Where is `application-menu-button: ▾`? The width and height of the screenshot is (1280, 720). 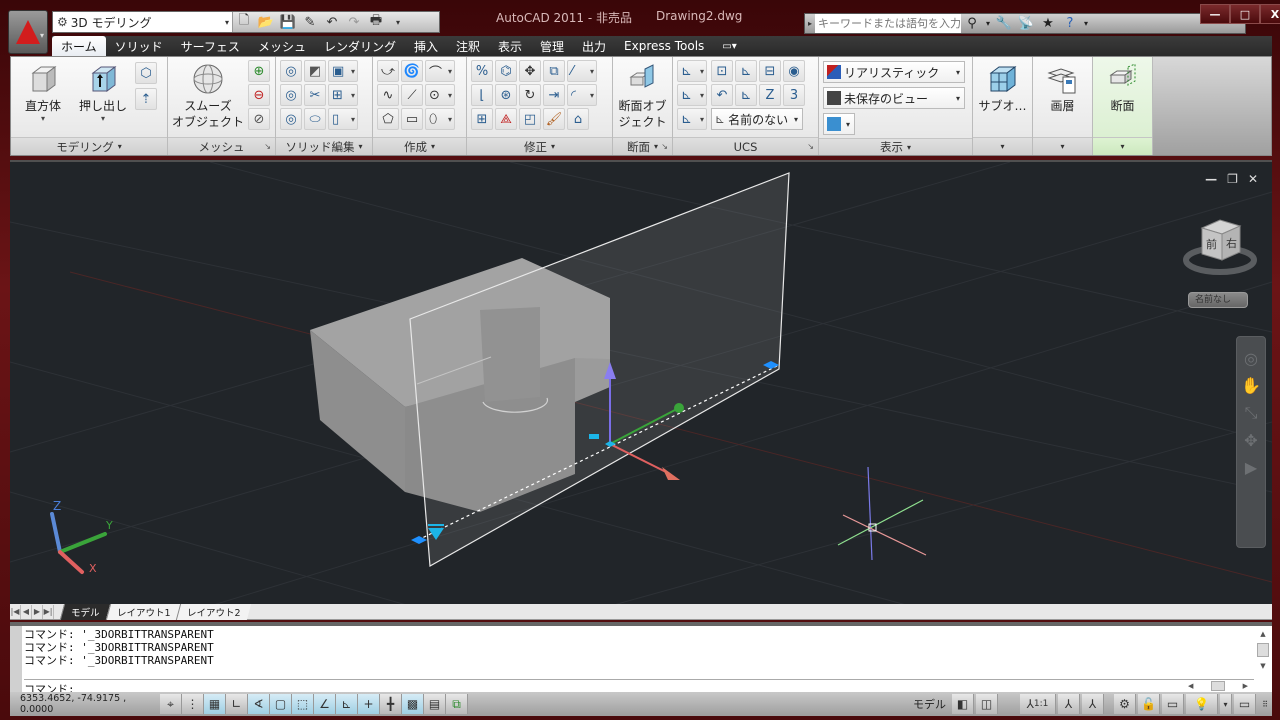 application-menu-button: ▾ is located at coordinates (28, 32).